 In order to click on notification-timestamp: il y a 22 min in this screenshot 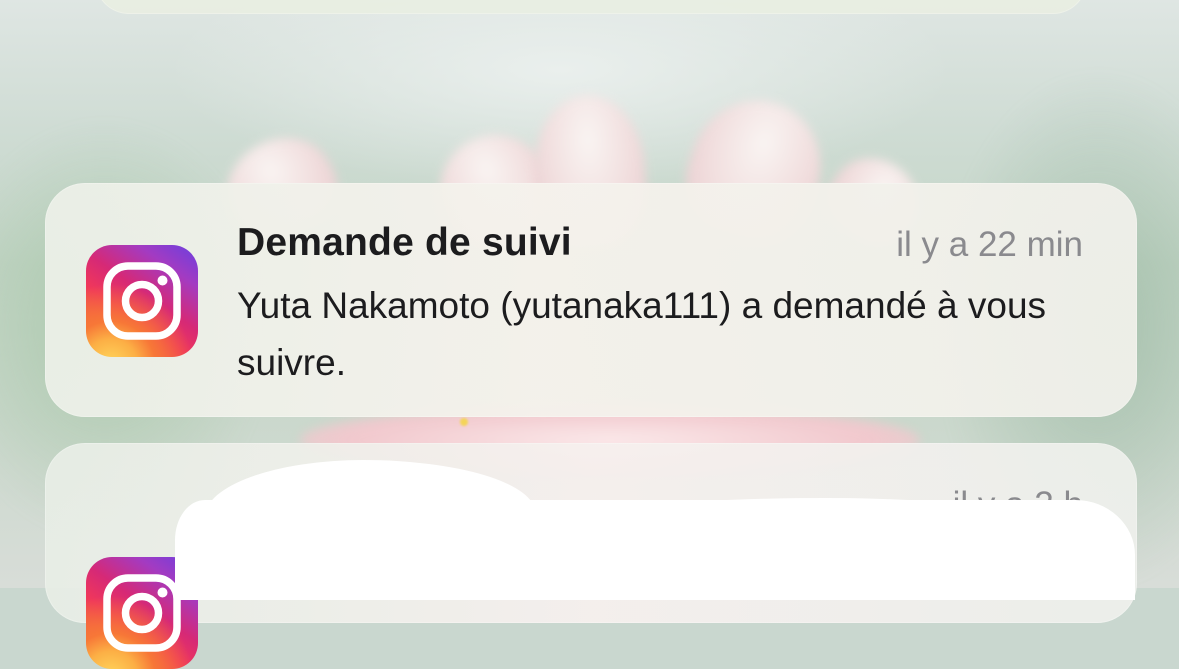, I will do `click(989, 244)`.